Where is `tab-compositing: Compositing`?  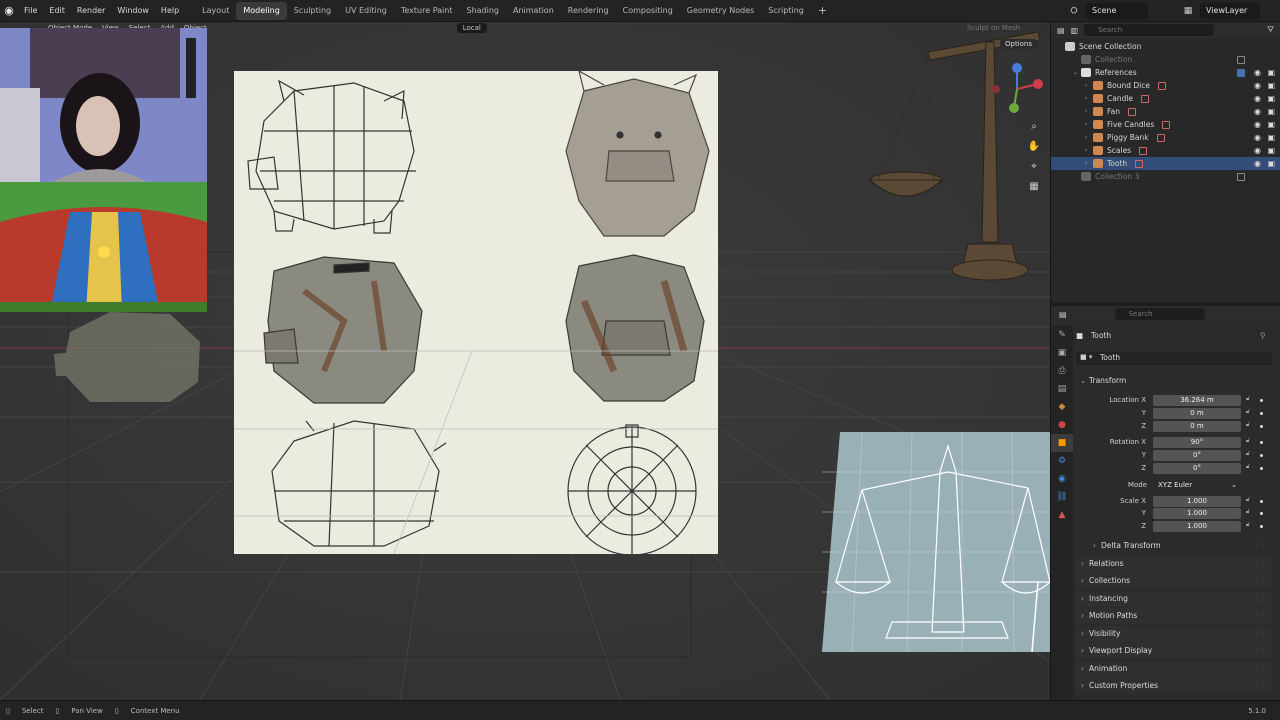 tab-compositing: Compositing is located at coordinates (648, 11).